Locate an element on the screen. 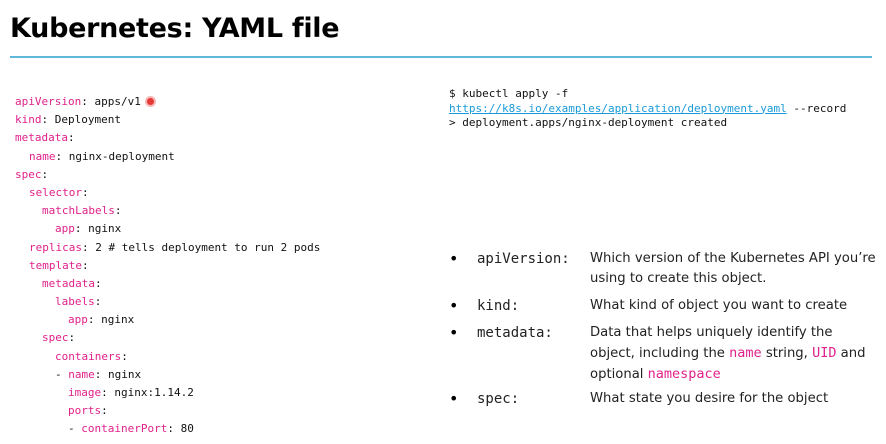 The width and height of the screenshot is (886, 444). yaml-value: Deployment is located at coordinates (84, 120).